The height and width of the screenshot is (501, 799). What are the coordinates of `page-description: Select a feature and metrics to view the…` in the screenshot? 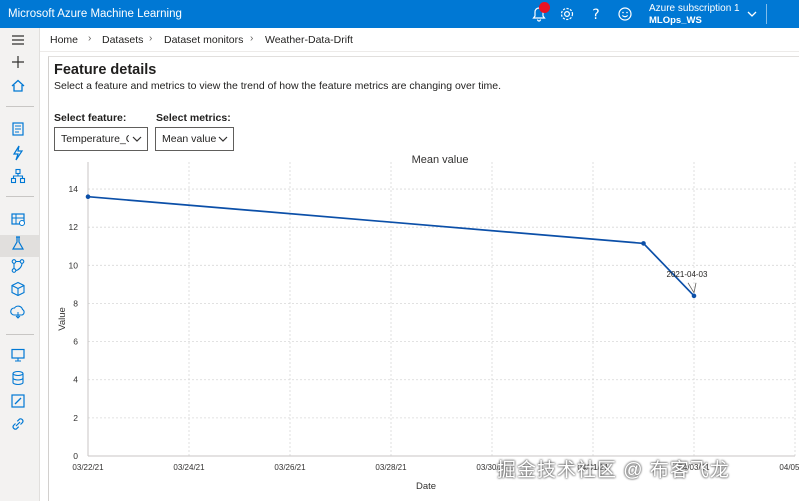 It's located at (278, 86).